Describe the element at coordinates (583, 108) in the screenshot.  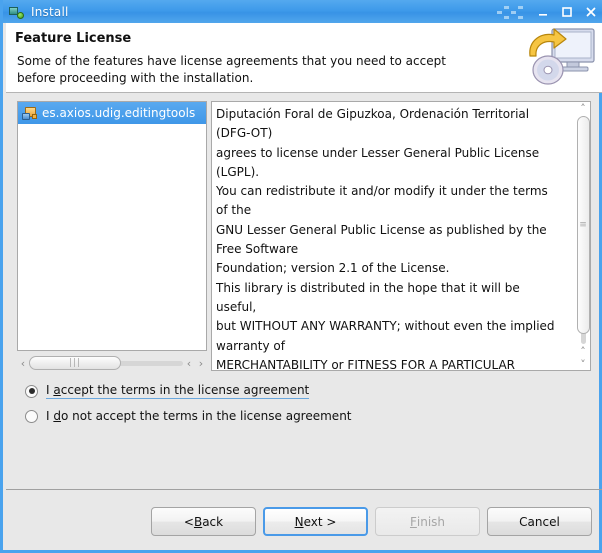
I see `scroll-up-arrow-icon: ˄` at that location.